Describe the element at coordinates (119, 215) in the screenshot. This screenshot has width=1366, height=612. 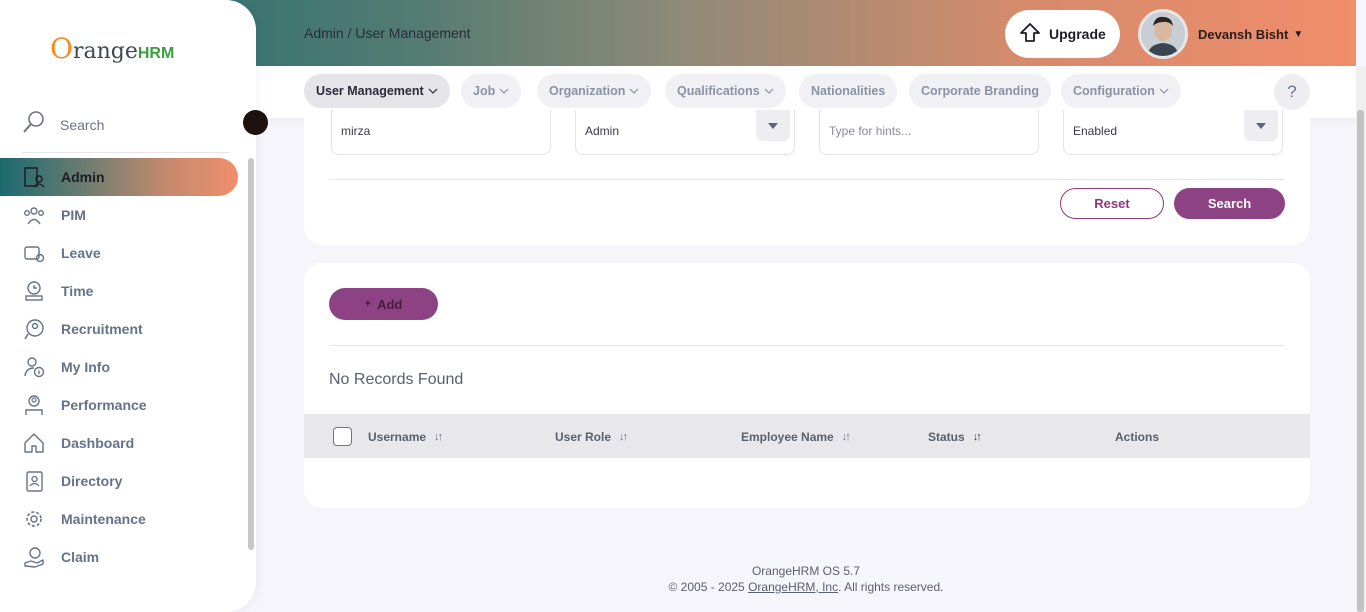
I see `sidebar-item-pim: PIM` at that location.